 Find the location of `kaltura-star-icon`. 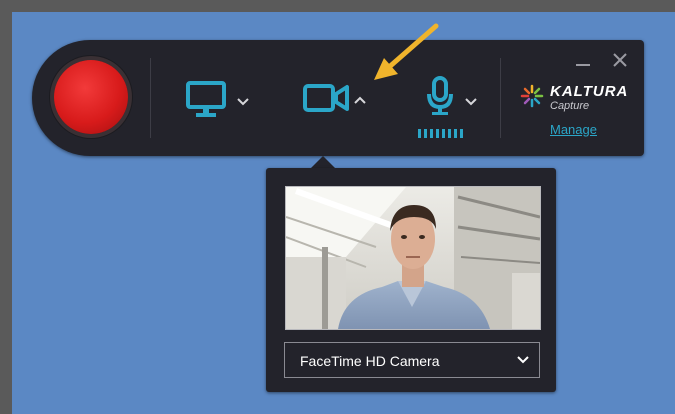

kaltura-star-icon is located at coordinates (532, 96).